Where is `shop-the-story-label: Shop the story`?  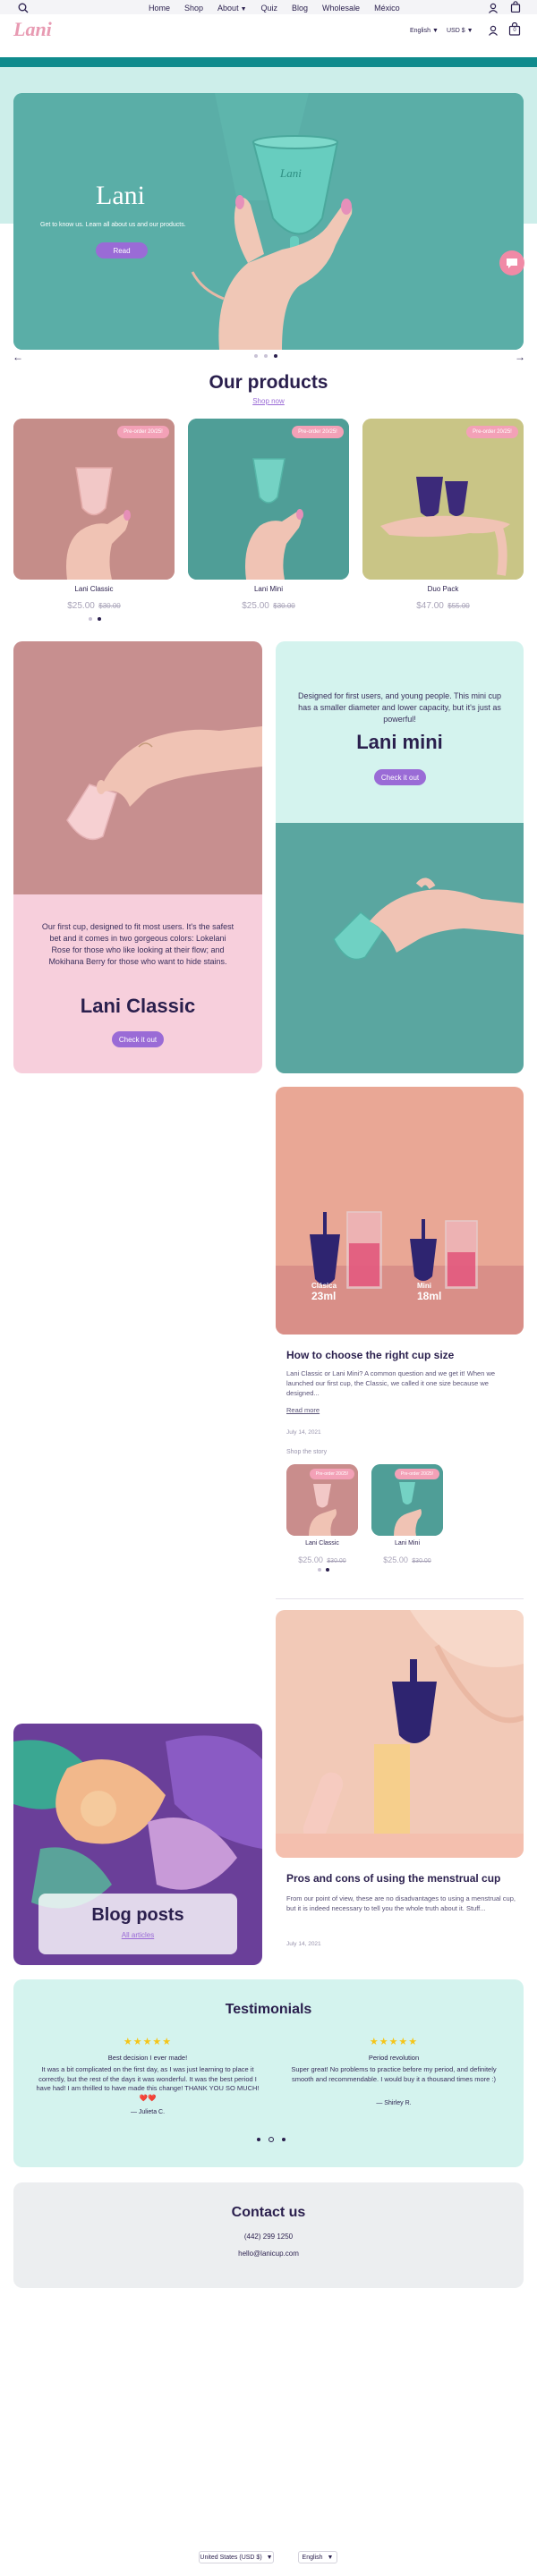 shop-the-story-label: Shop the story is located at coordinates (307, 1452).